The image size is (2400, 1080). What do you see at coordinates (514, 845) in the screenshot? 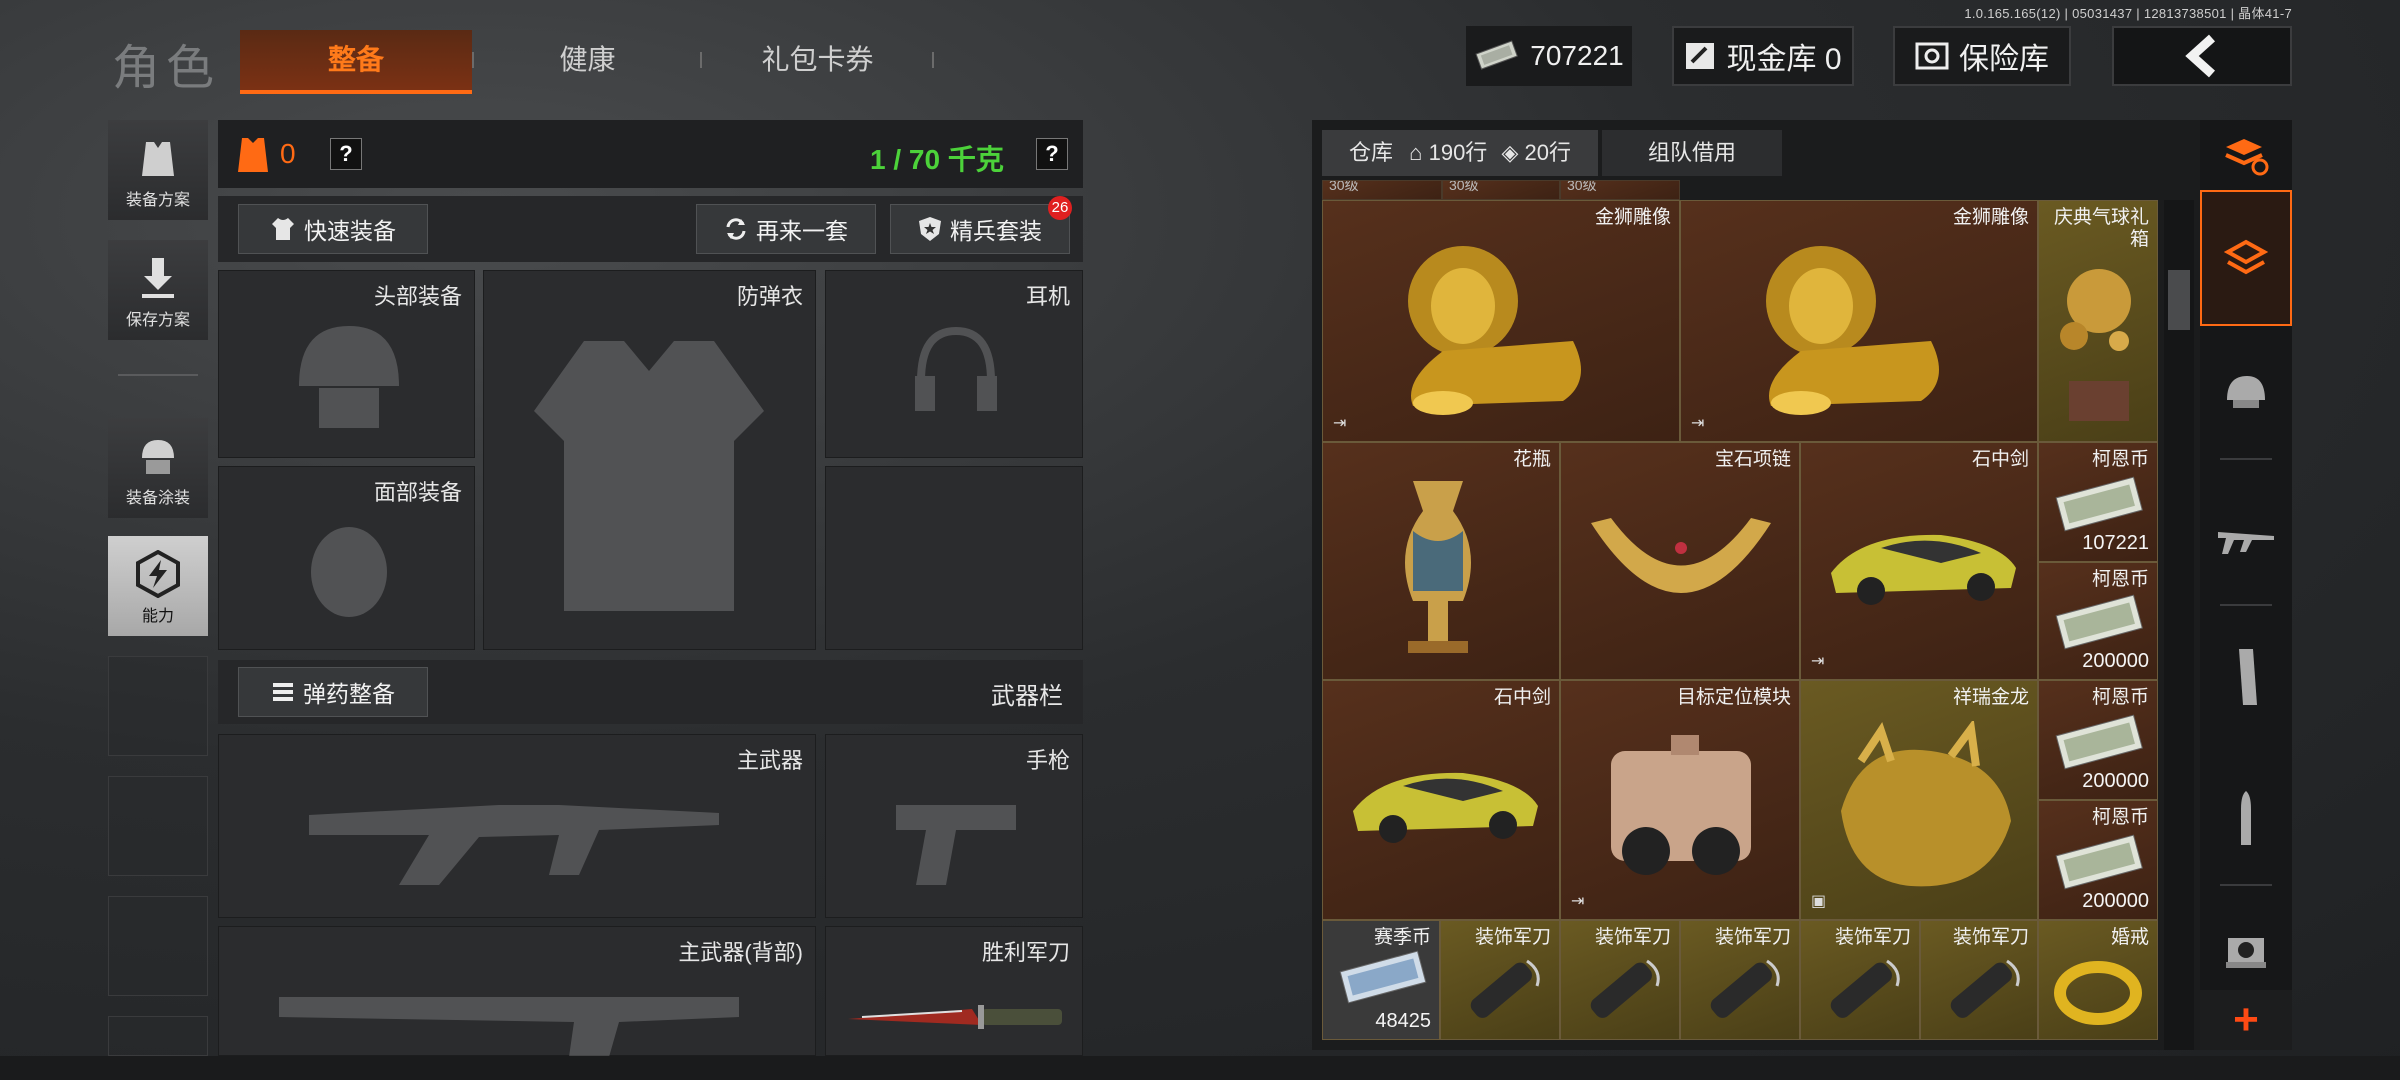
I see `rifle-icon` at bounding box center [514, 845].